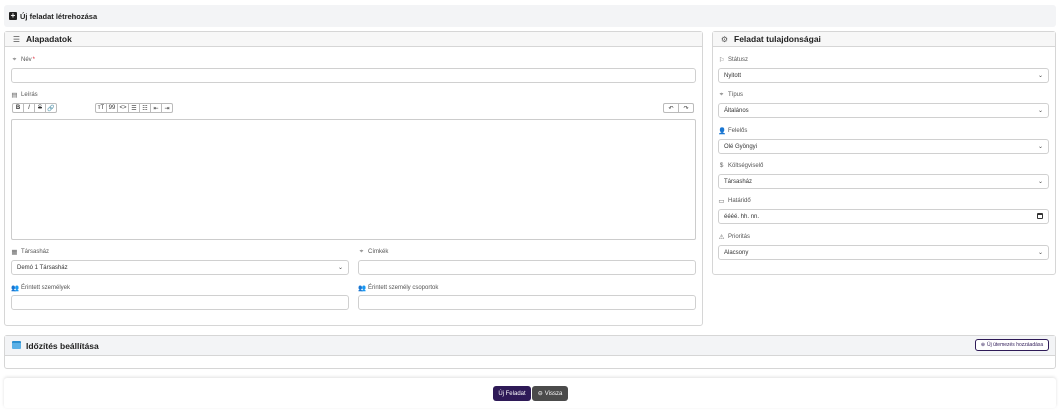 This screenshot has width=1063, height=411. What do you see at coordinates (398, 288) in the screenshot?
I see `groups-label: 👥 Érintett személy csoportok` at bounding box center [398, 288].